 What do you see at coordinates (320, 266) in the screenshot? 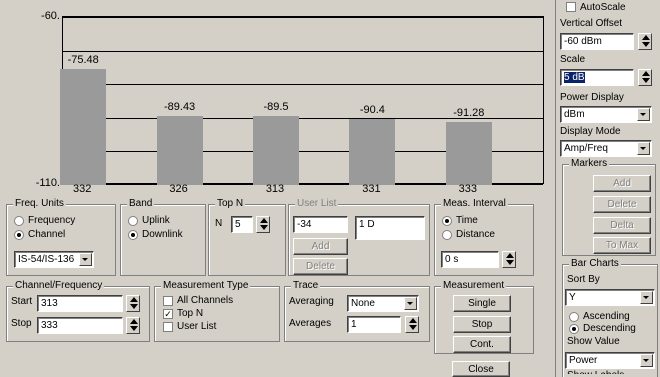
I see `delete-button: Delete` at bounding box center [320, 266].